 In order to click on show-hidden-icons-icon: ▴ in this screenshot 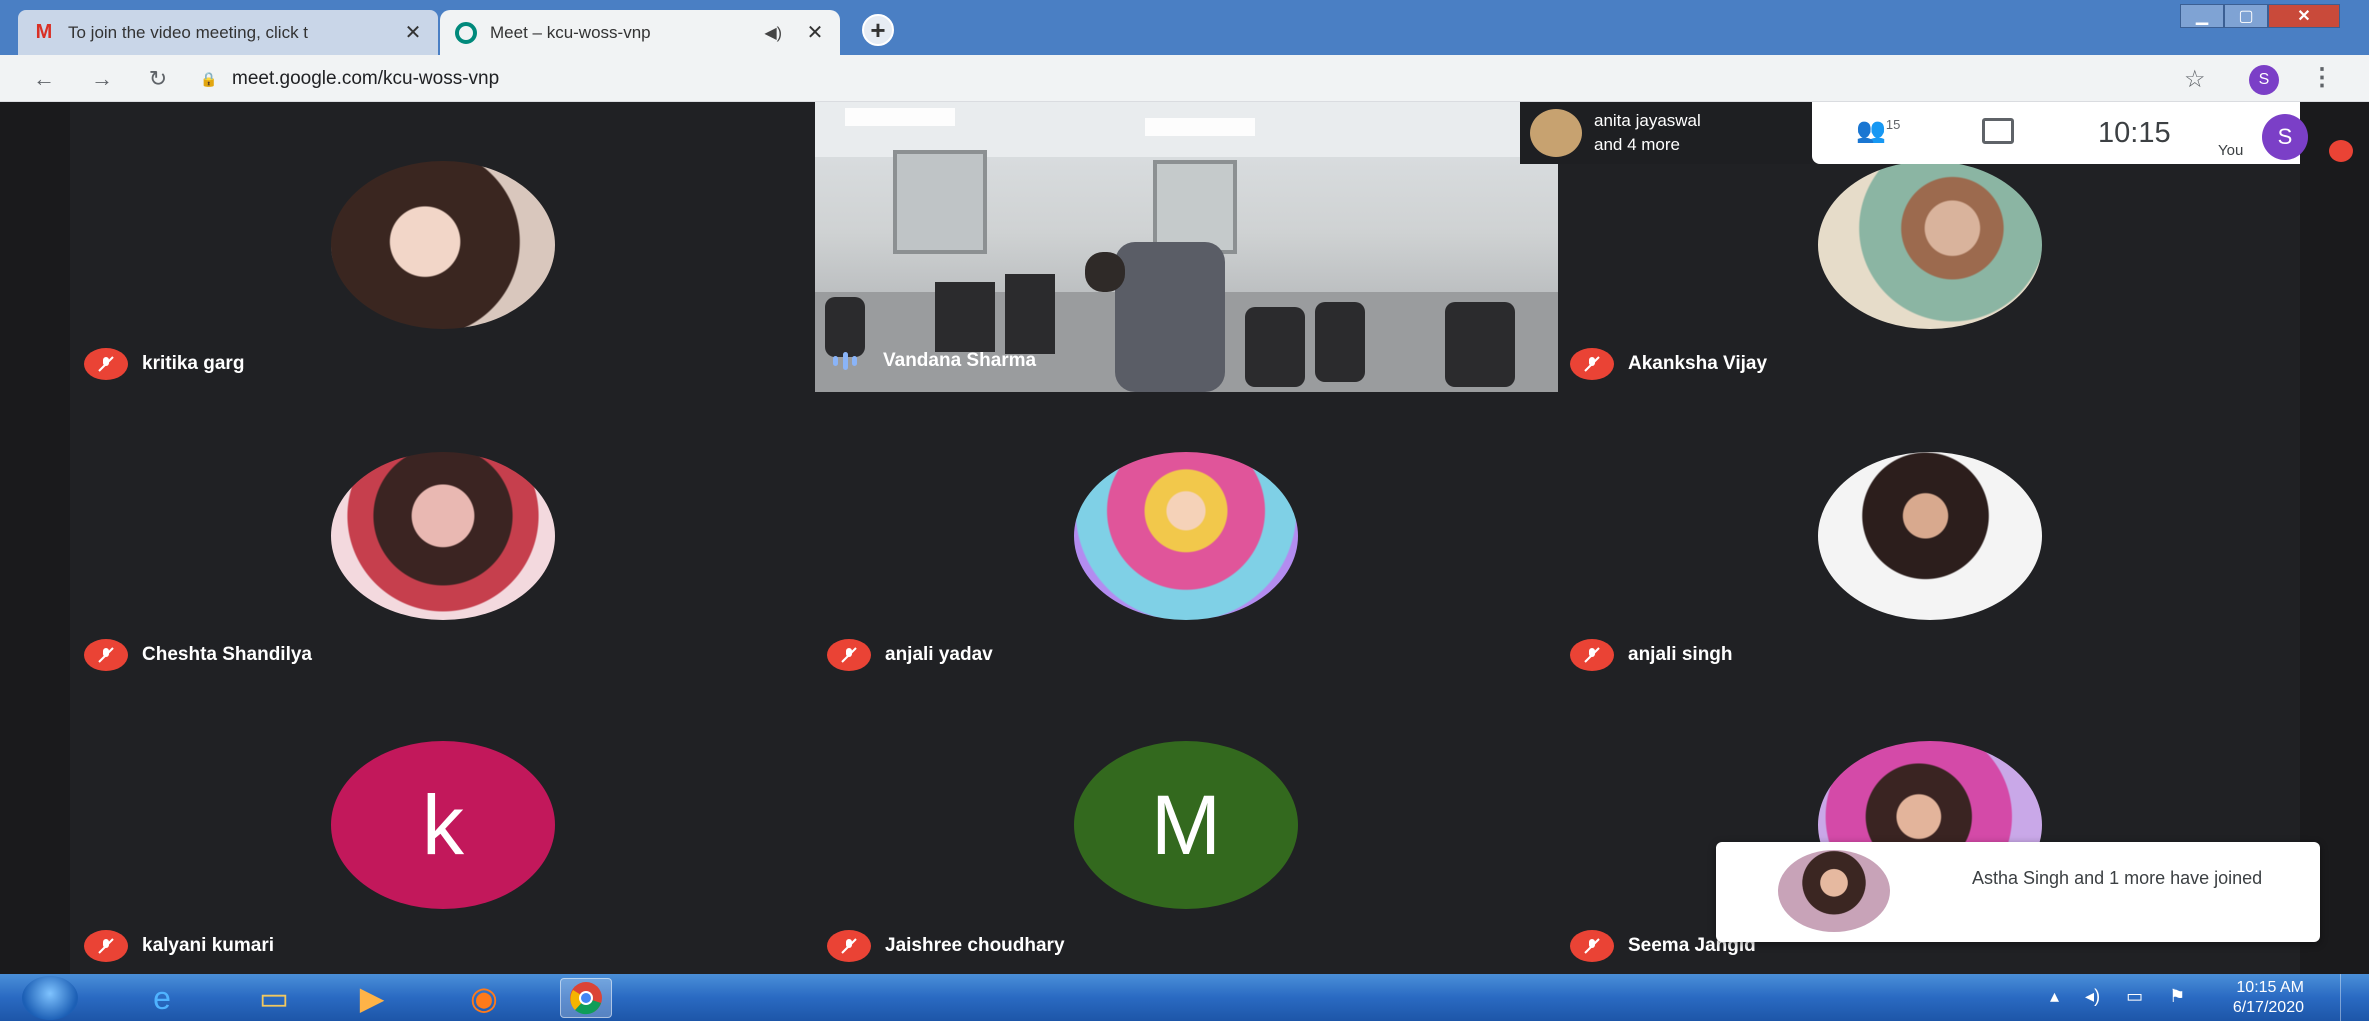, I will do `click(2054, 996)`.